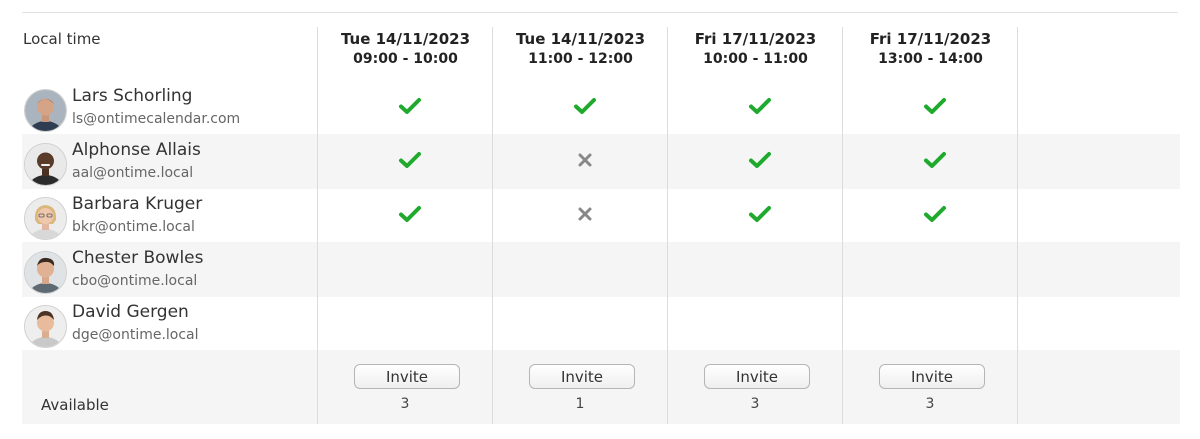  I want to click on invite-button-slot-2: Invite, so click(582, 376).